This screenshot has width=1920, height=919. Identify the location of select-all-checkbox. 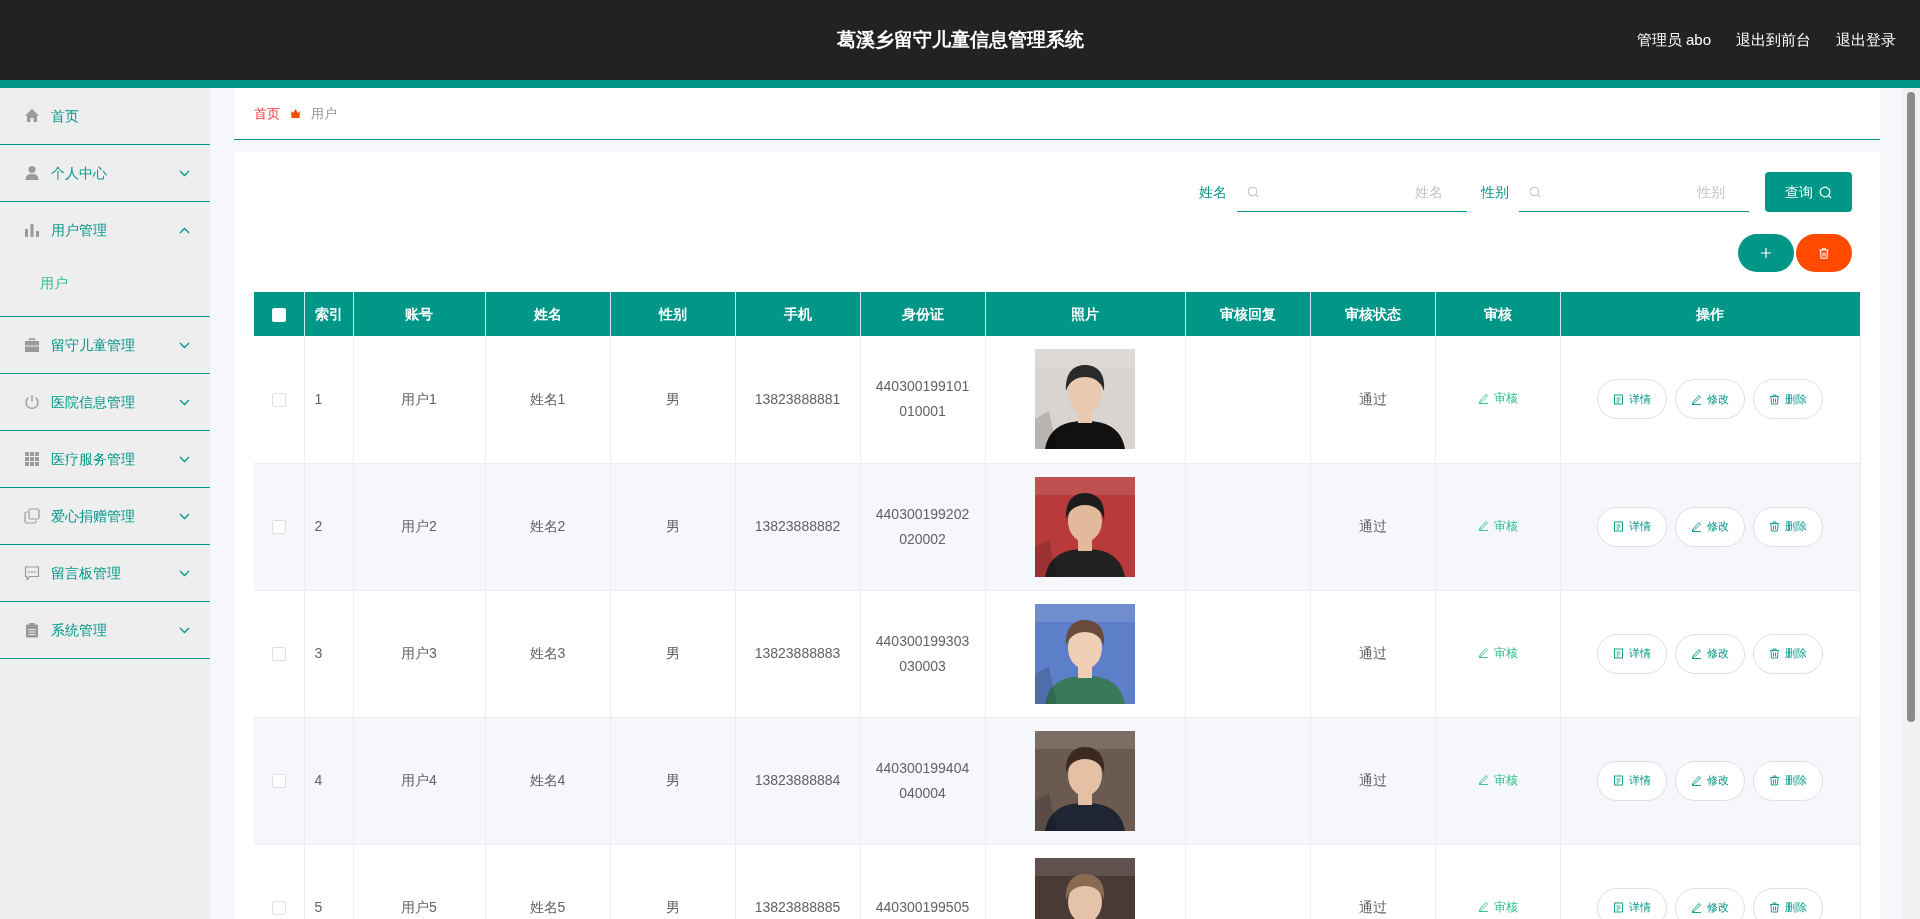
(278, 314).